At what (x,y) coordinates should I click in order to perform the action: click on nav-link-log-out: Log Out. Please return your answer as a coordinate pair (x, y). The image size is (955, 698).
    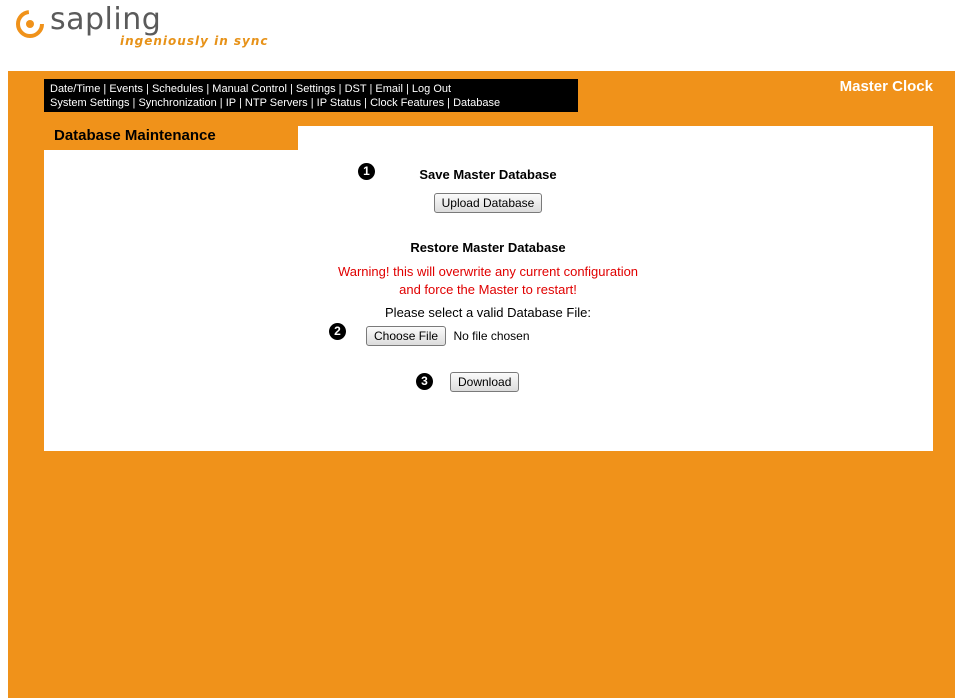
    Looking at the image, I should click on (431, 89).